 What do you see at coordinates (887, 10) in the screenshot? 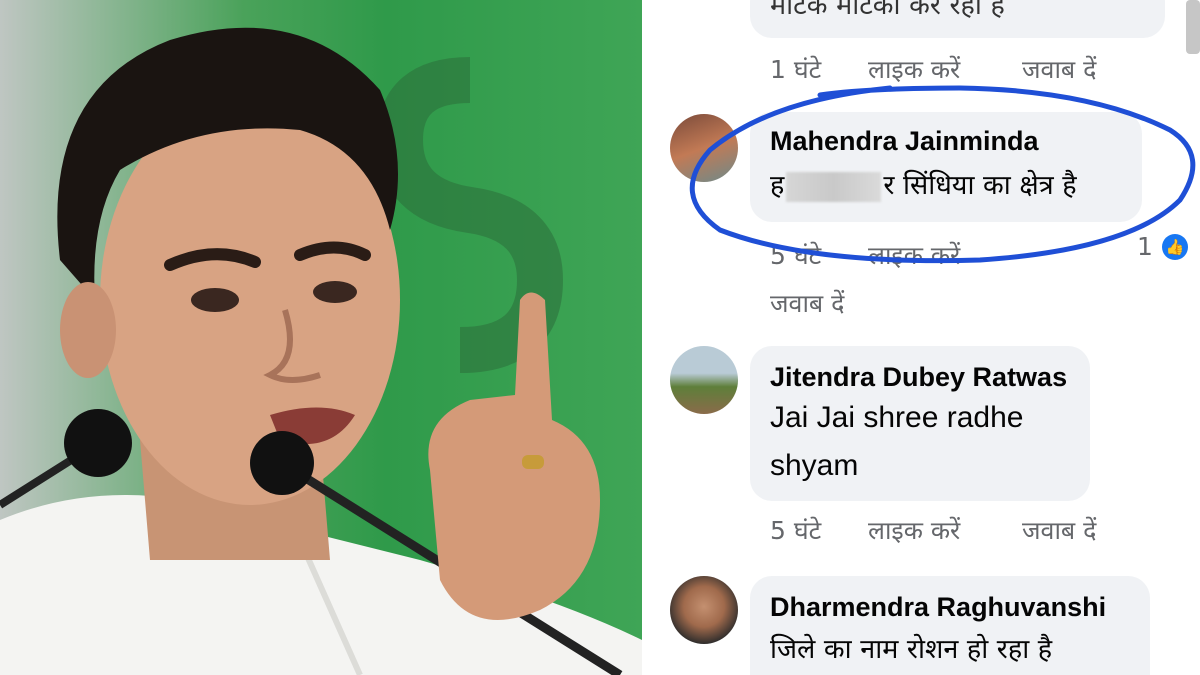
I see `comment-text: मटिके मटिका कर रहा है` at bounding box center [887, 10].